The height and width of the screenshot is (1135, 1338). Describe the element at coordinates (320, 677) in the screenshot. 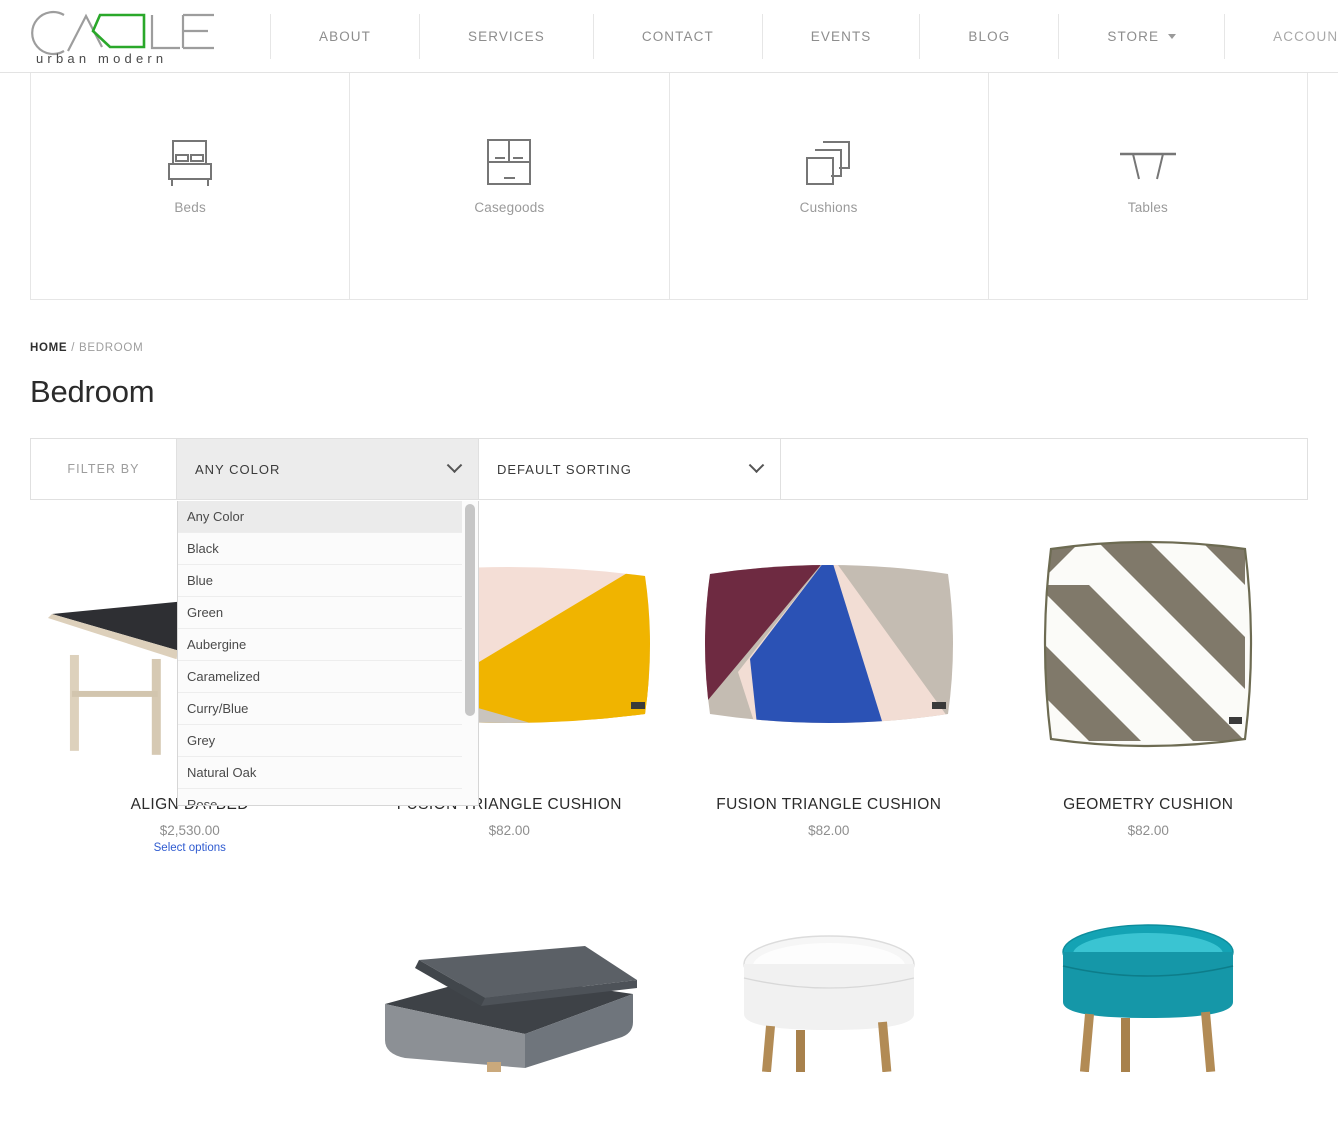

I see `color-option: Caramelized` at that location.